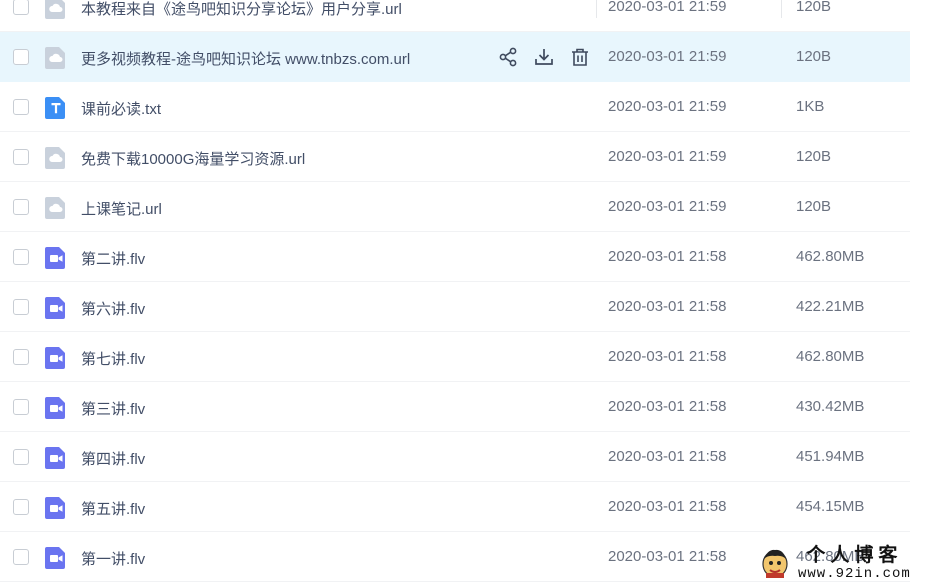 The image size is (950, 585). I want to click on watermark-title: 个人博客, so click(854, 554).